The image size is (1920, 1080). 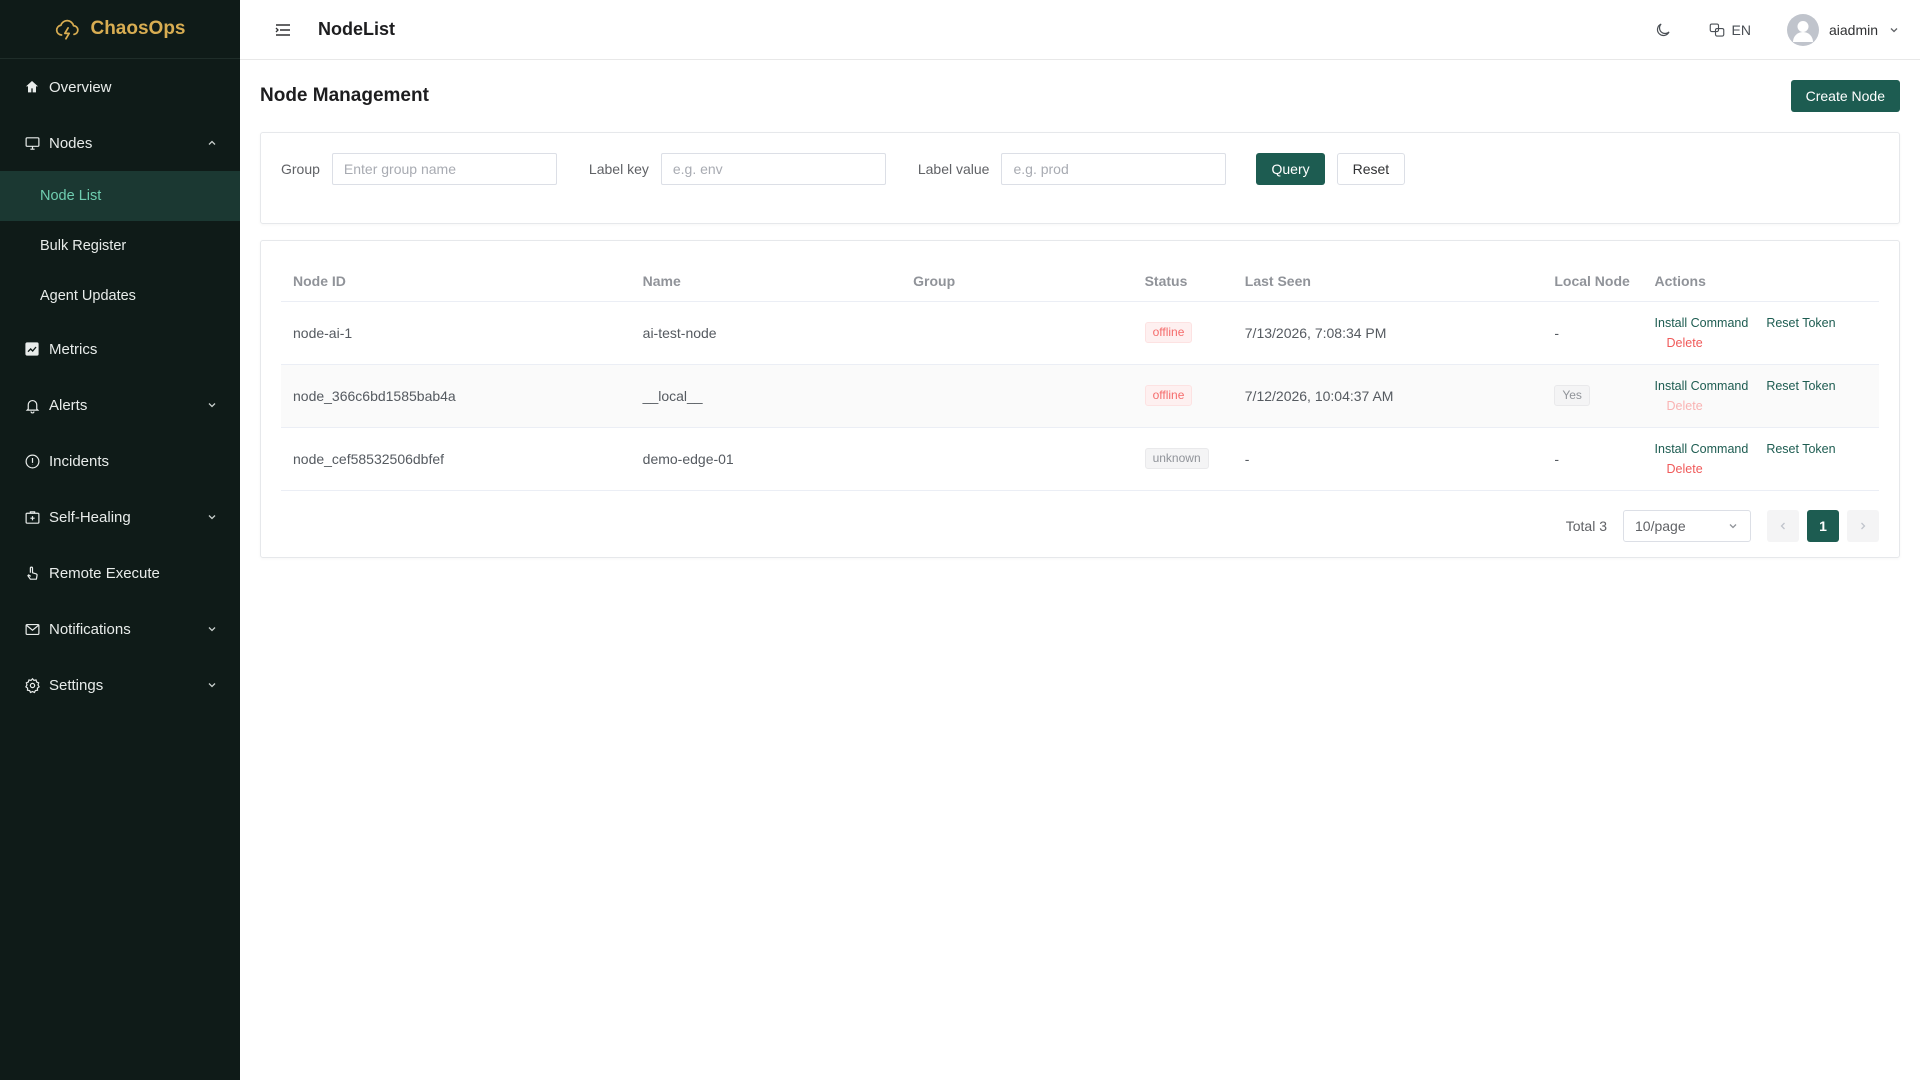 I want to click on sidebar-item-self-healing: Self-Healing, so click(x=120, y=517).